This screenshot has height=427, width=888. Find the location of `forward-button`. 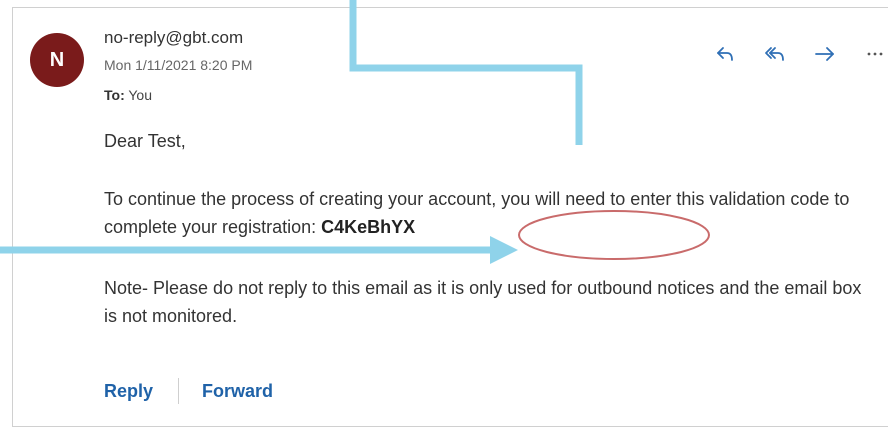

forward-button is located at coordinates (825, 54).